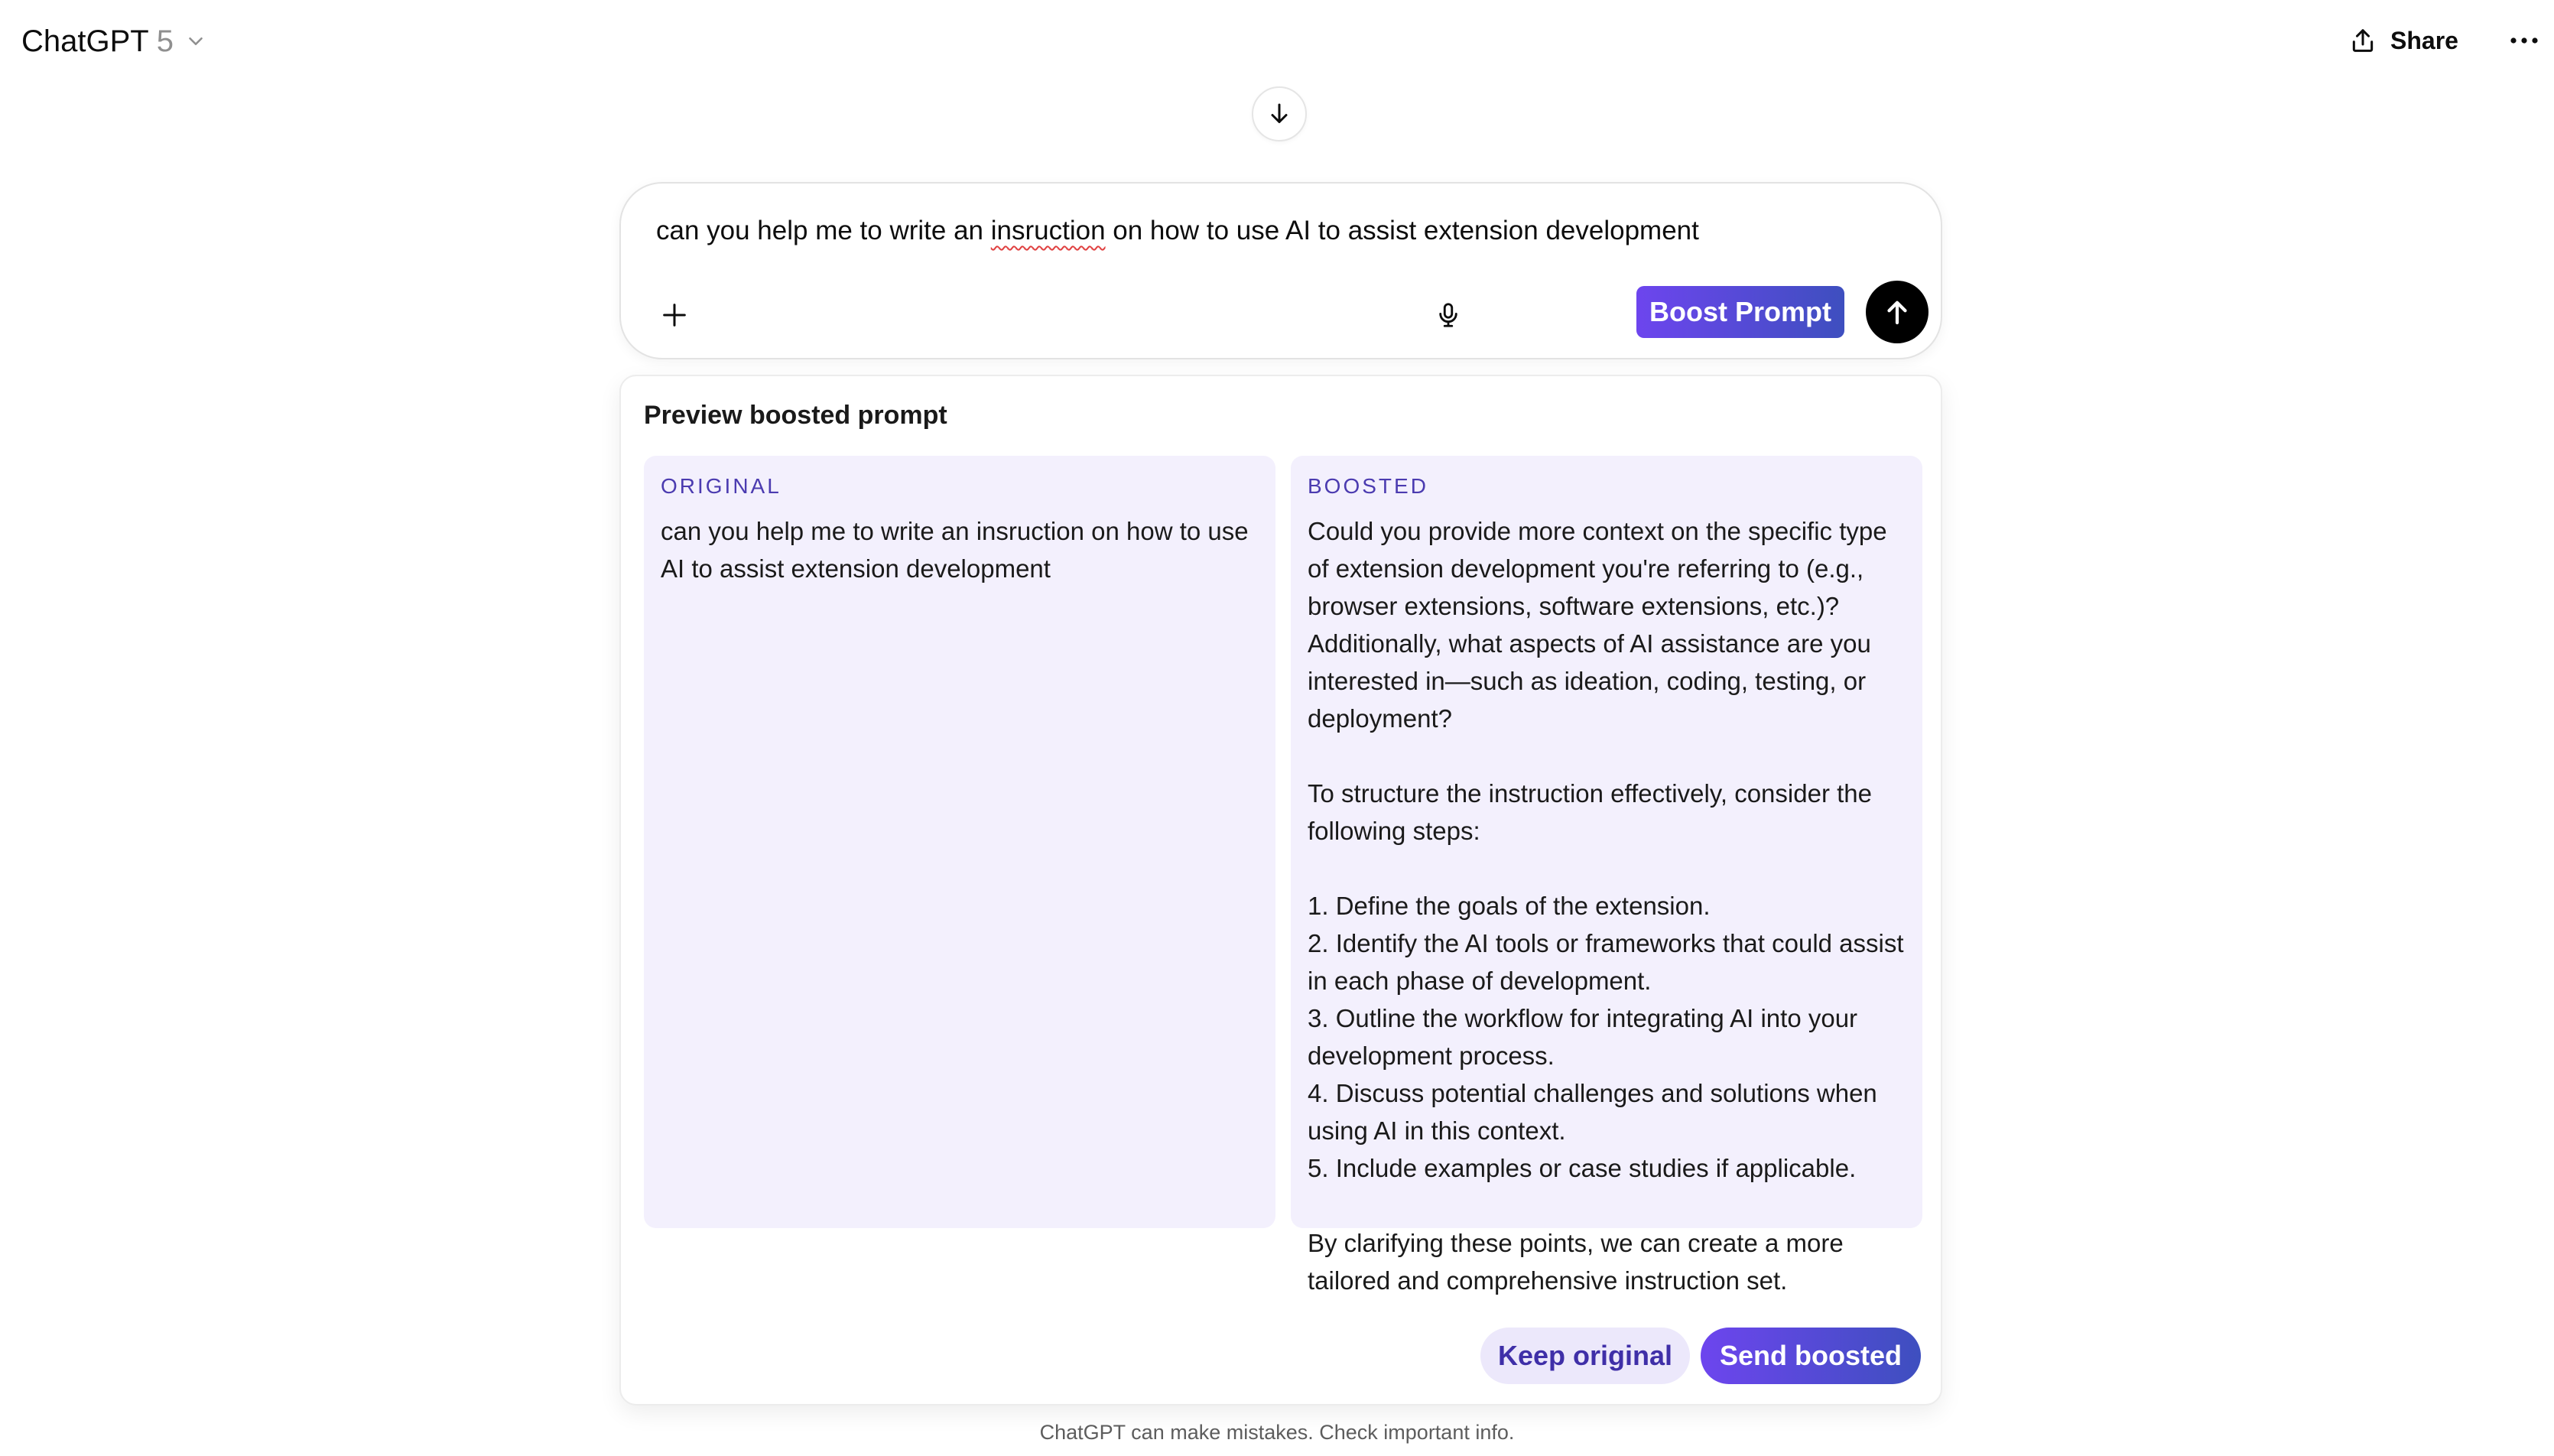 This screenshot has width=2554, height=1456. I want to click on share-button: Share, so click(2409, 40).